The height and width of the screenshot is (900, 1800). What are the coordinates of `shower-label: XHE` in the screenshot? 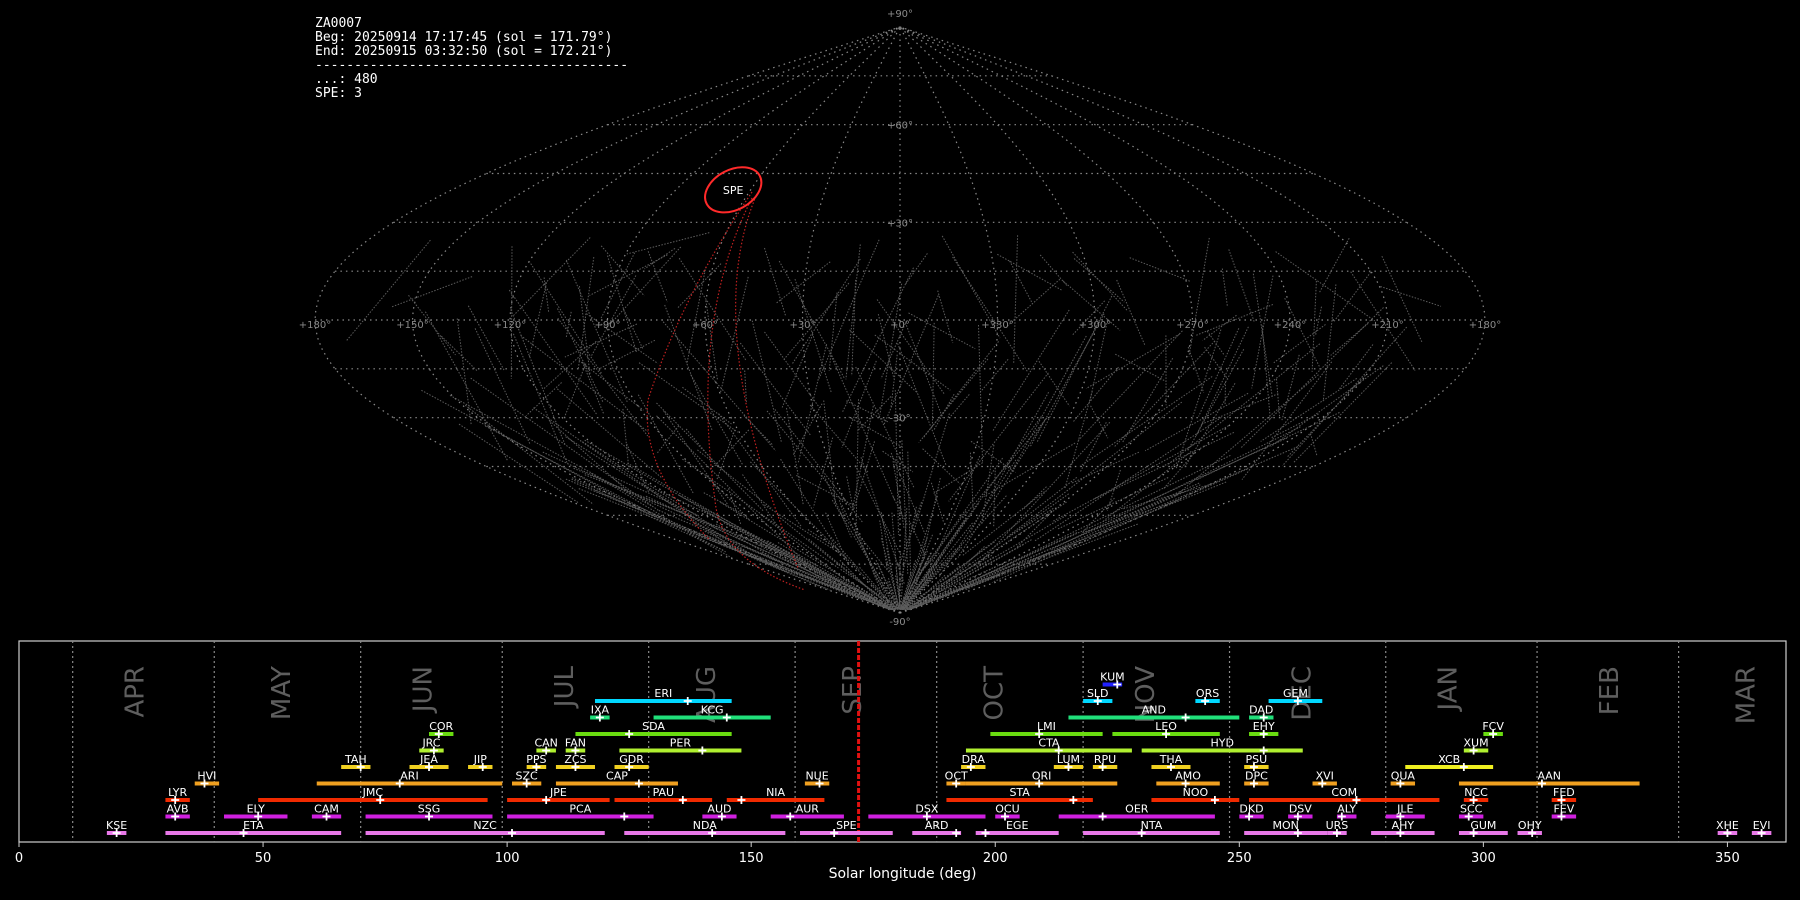 It's located at (1727, 825).